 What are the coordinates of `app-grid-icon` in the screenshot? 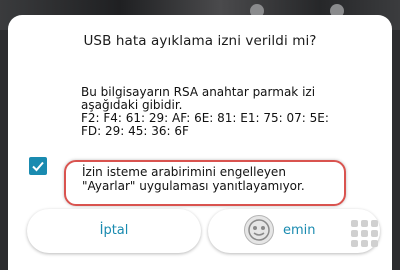 It's located at (365, 234).